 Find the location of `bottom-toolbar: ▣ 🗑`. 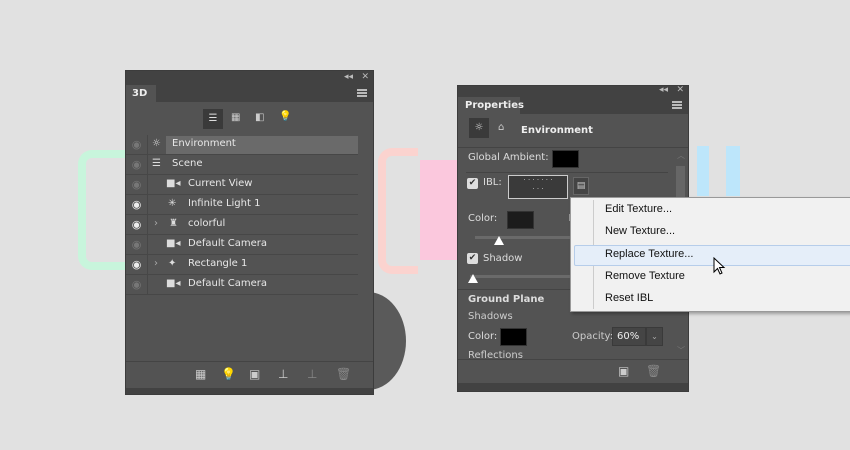

bottom-toolbar: ▣ 🗑 is located at coordinates (573, 371).